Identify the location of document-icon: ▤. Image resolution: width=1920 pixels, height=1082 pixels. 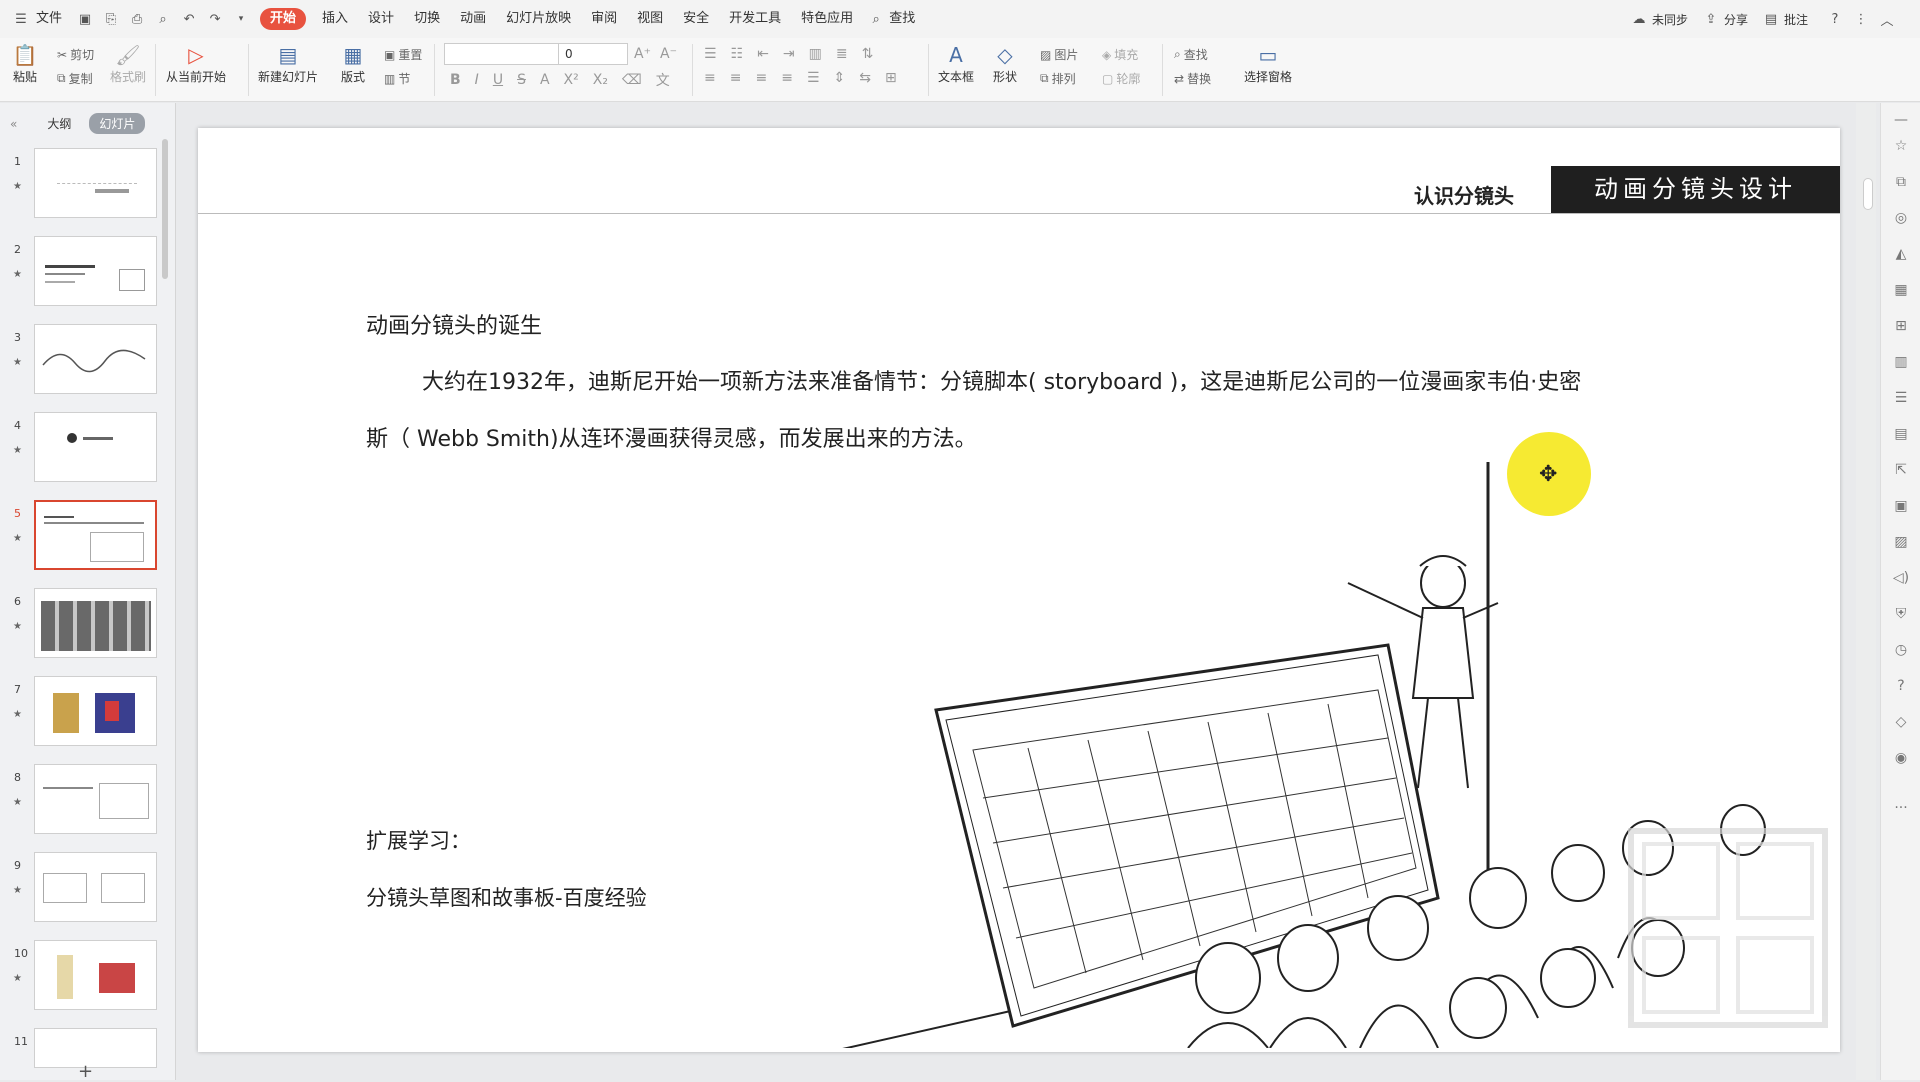
(1901, 434).